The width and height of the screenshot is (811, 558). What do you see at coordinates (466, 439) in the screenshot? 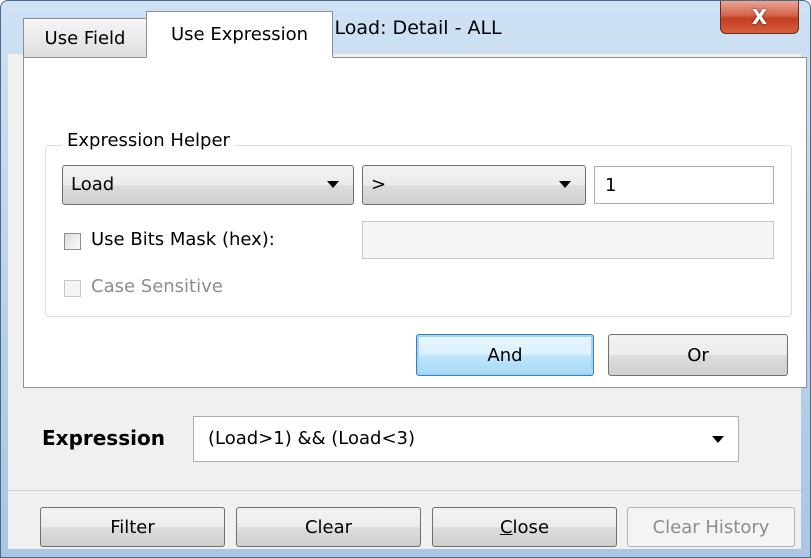
I see `expression-combobox: (Load>1) && (Load<3)` at bounding box center [466, 439].